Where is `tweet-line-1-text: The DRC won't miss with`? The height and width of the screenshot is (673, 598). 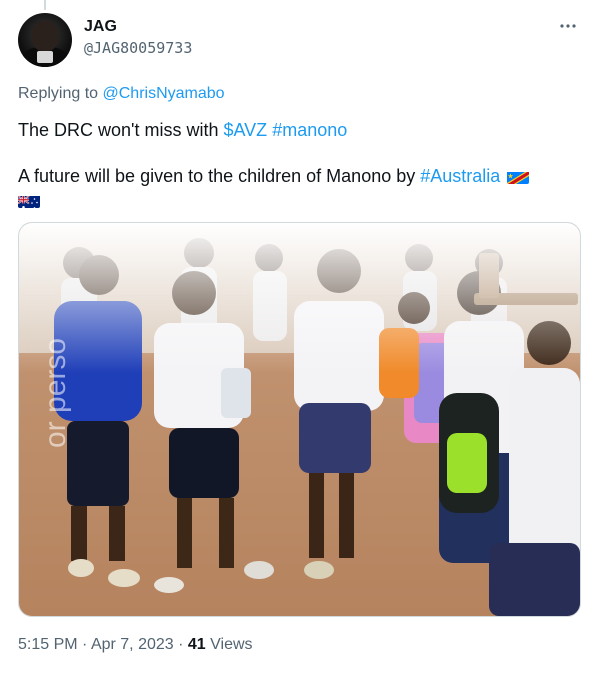 tweet-line-1-text: The DRC won't miss with is located at coordinates (121, 130).